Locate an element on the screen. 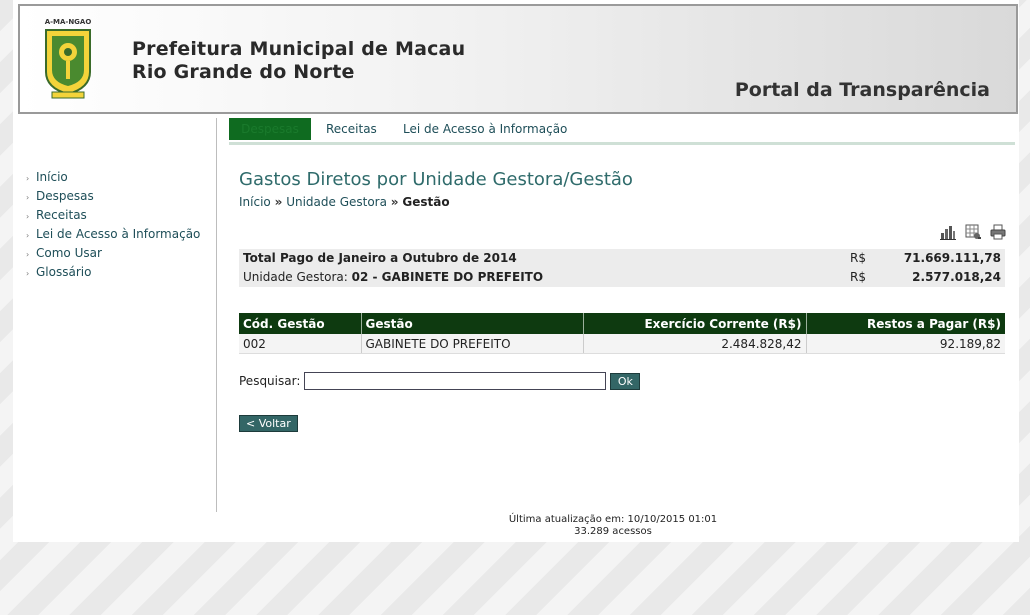  breadcrumb-home-link: Início is located at coordinates (255, 202).